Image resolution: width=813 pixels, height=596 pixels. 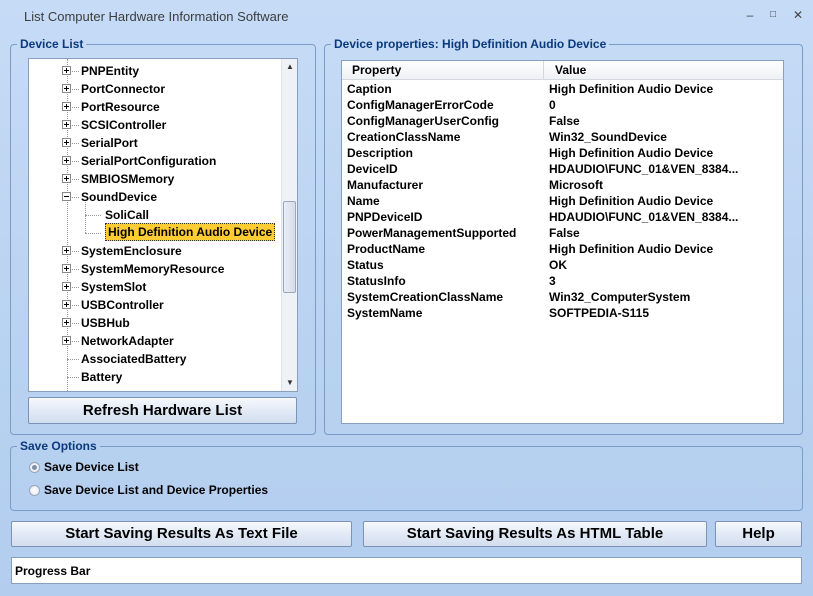 What do you see at coordinates (372, 169) in the screenshot?
I see `property-name: DeviceID` at bounding box center [372, 169].